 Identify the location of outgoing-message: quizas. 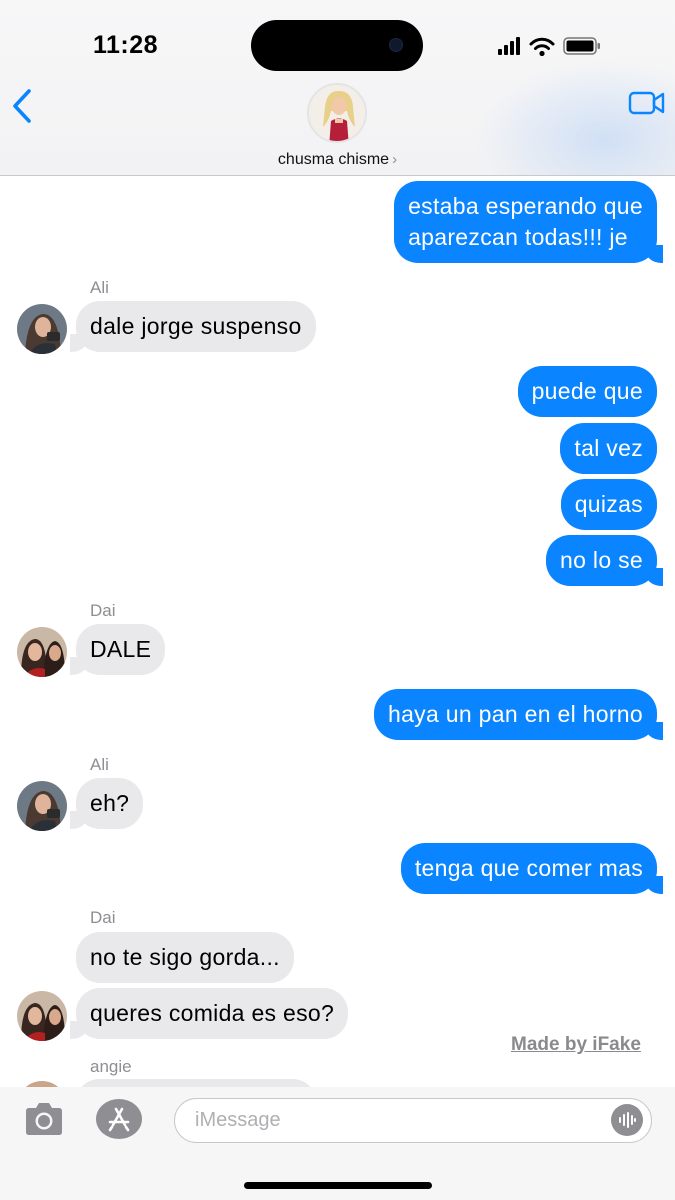
(608, 504).